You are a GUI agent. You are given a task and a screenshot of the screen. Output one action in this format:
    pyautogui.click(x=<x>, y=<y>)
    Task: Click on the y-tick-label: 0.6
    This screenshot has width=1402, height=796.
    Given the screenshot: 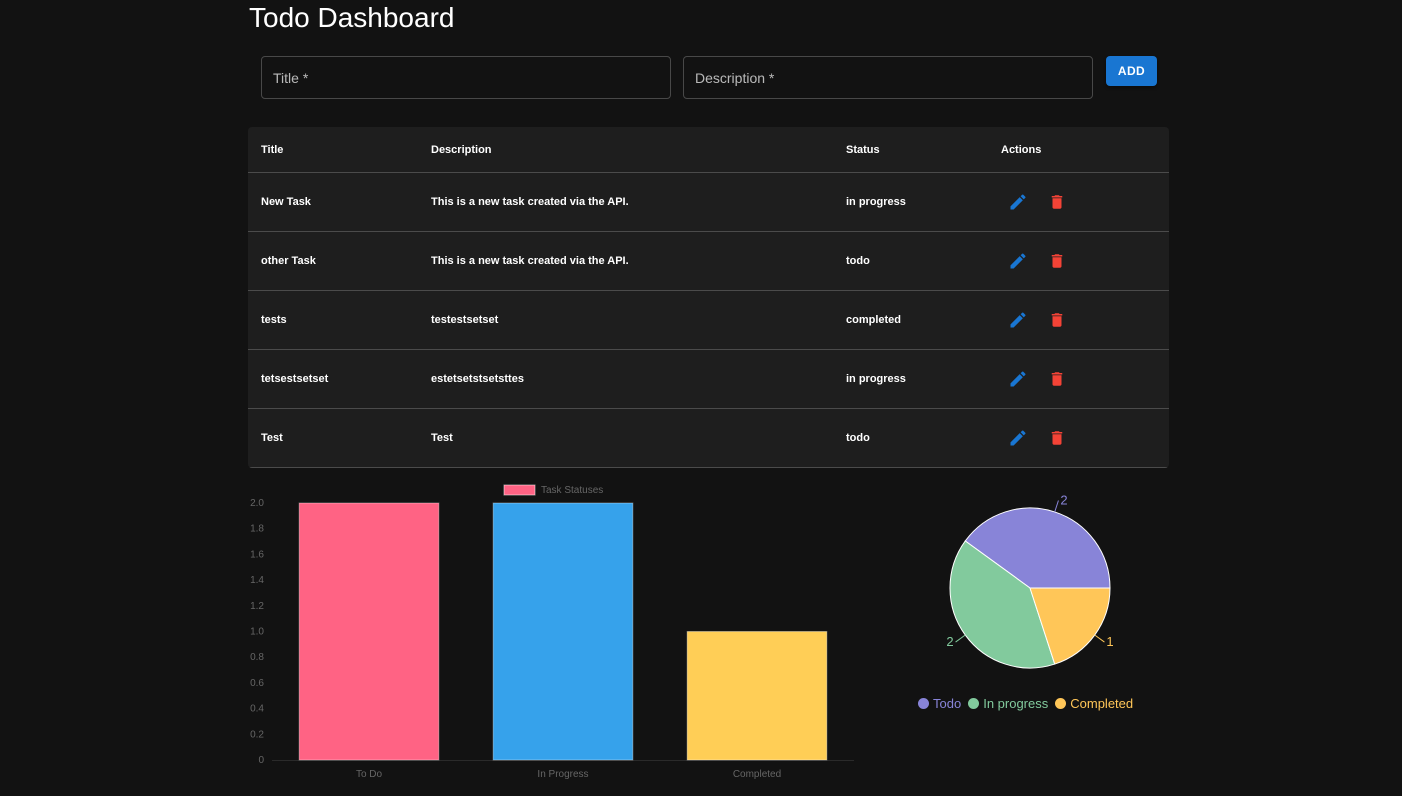 What is the action you would take?
    pyautogui.click(x=257, y=683)
    